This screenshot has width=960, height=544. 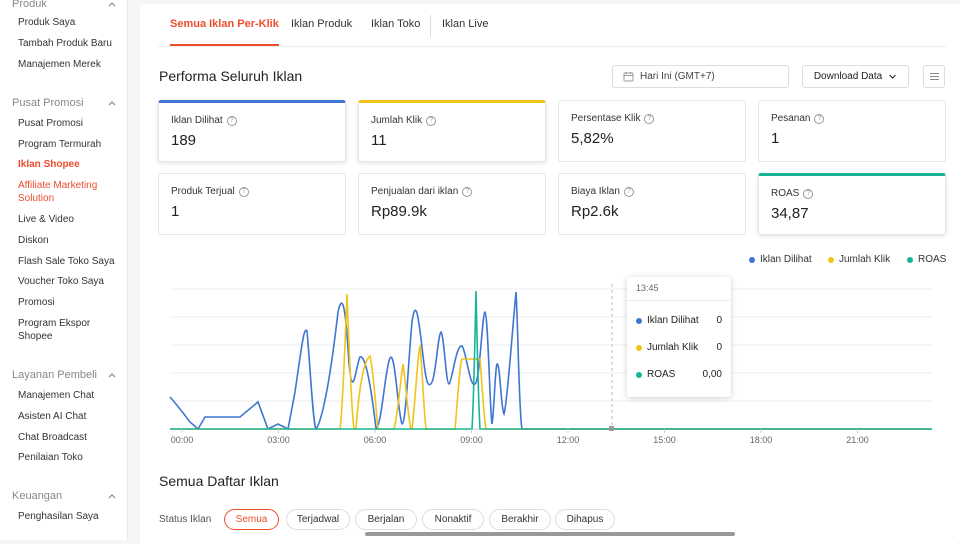 What do you see at coordinates (70, 330) in the screenshot?
I see `sidebar-item-program-ekspor: Program Ekspor Shopee` at bounding box center [70, 330].